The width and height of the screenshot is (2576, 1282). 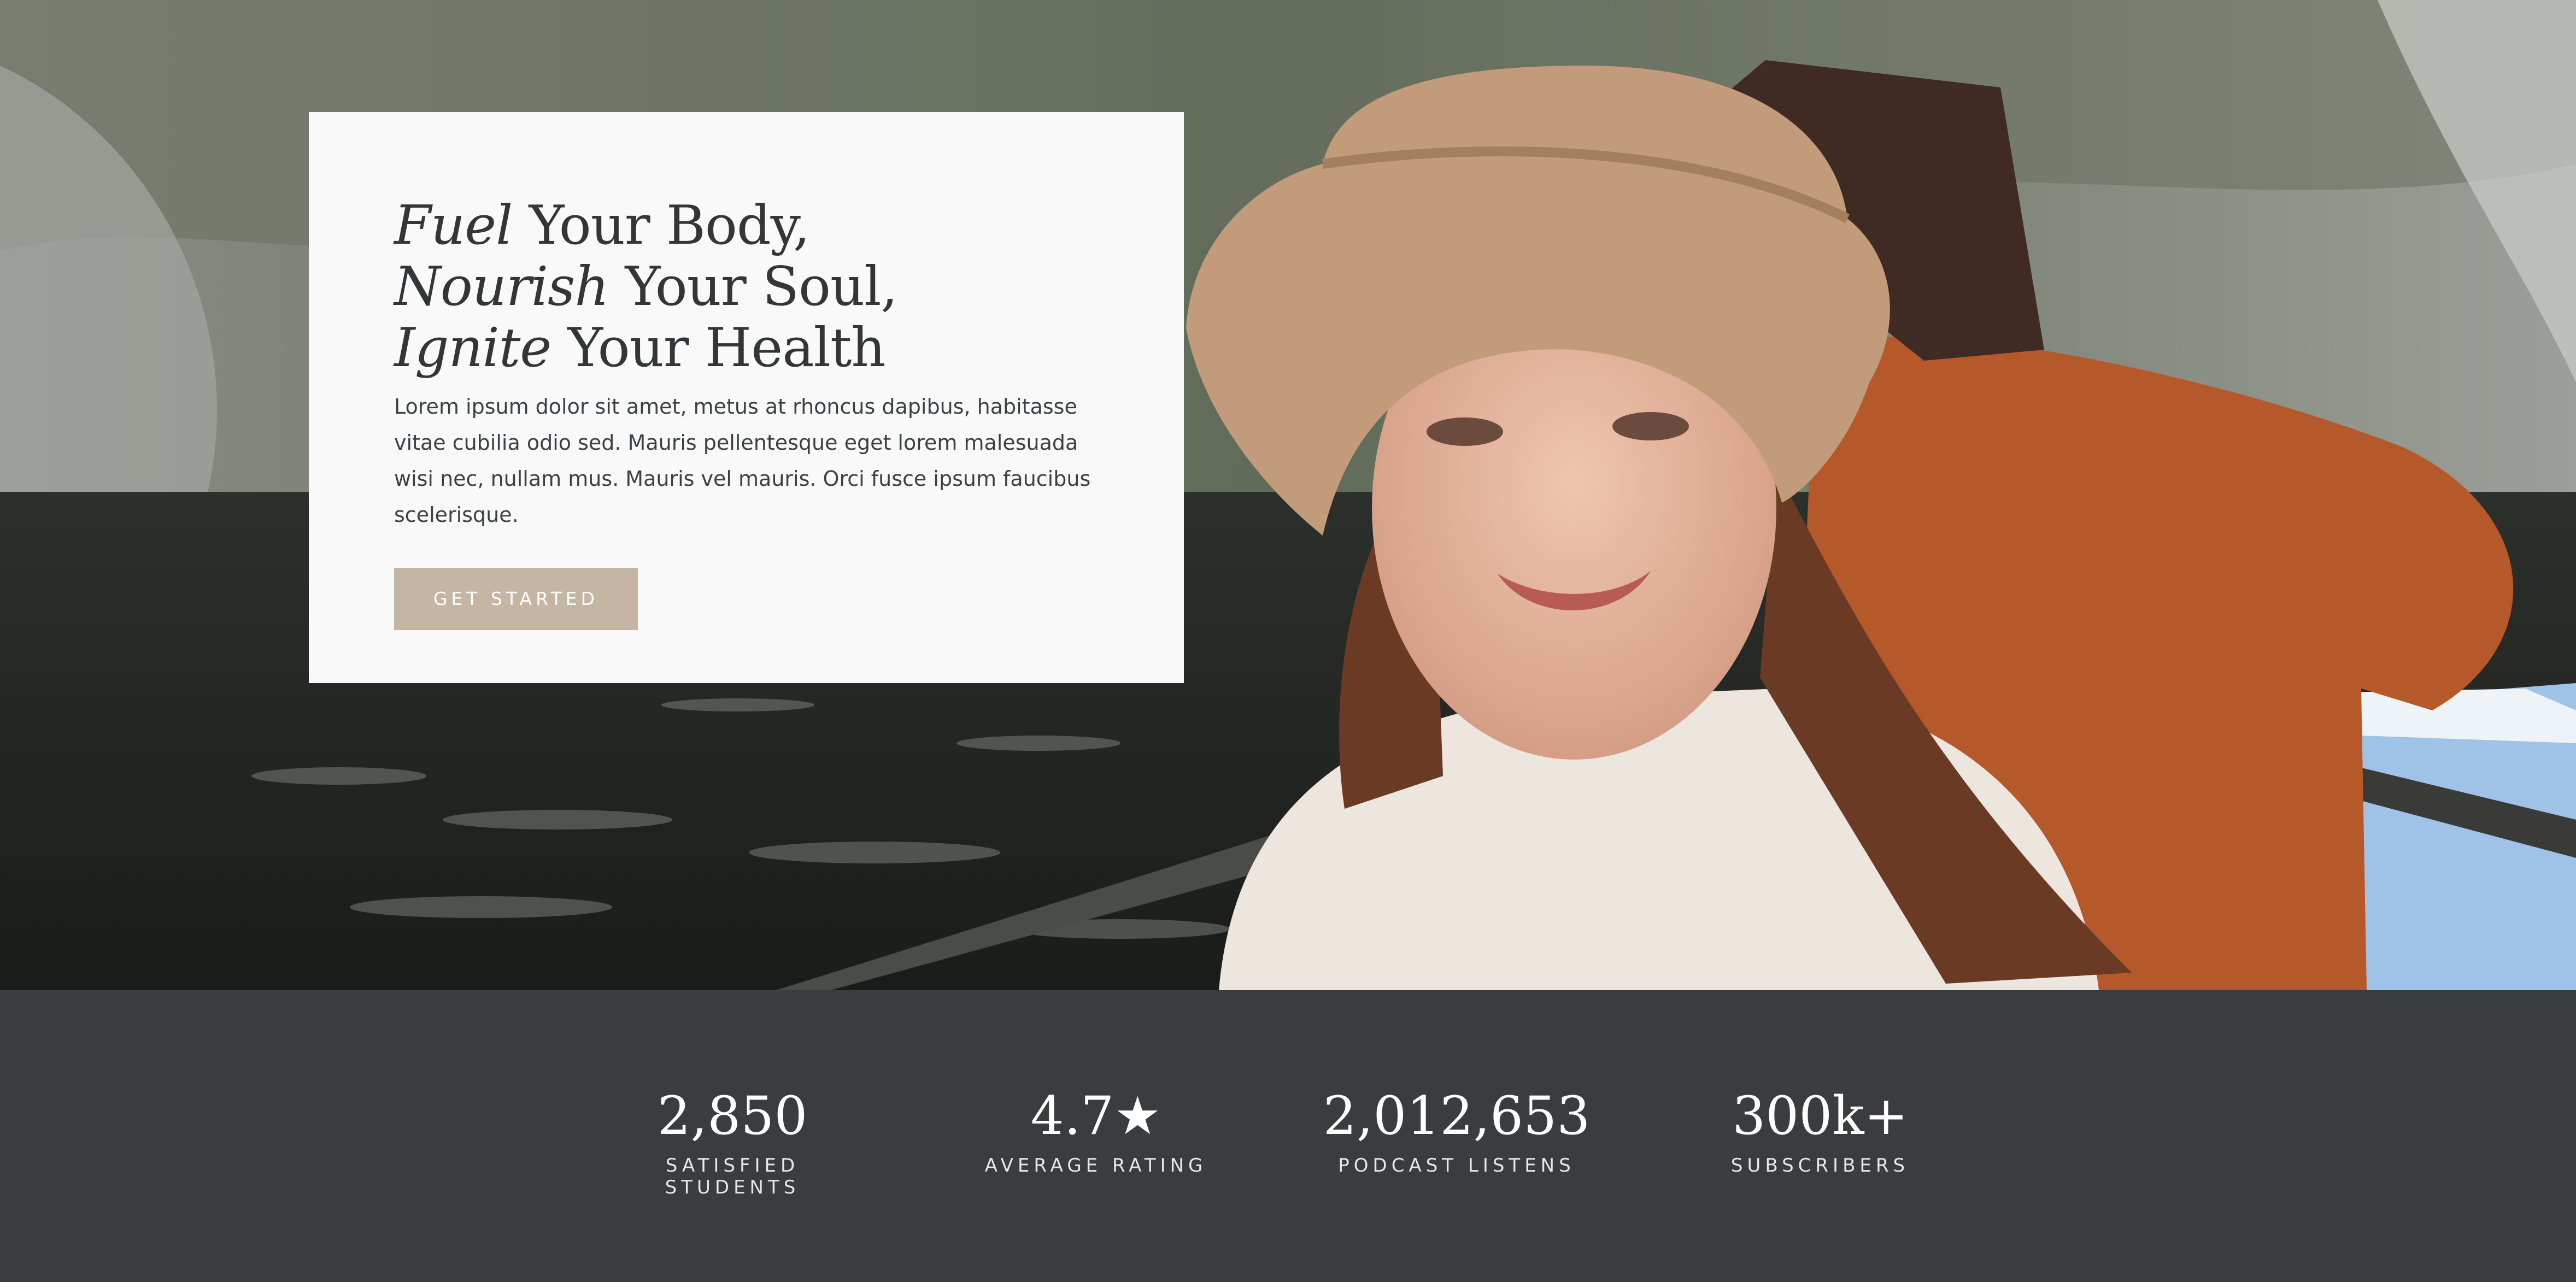 I want to click on stat-subscribers: 300k+ SUBSCRIBERS, so click(x=1820, y=1131).